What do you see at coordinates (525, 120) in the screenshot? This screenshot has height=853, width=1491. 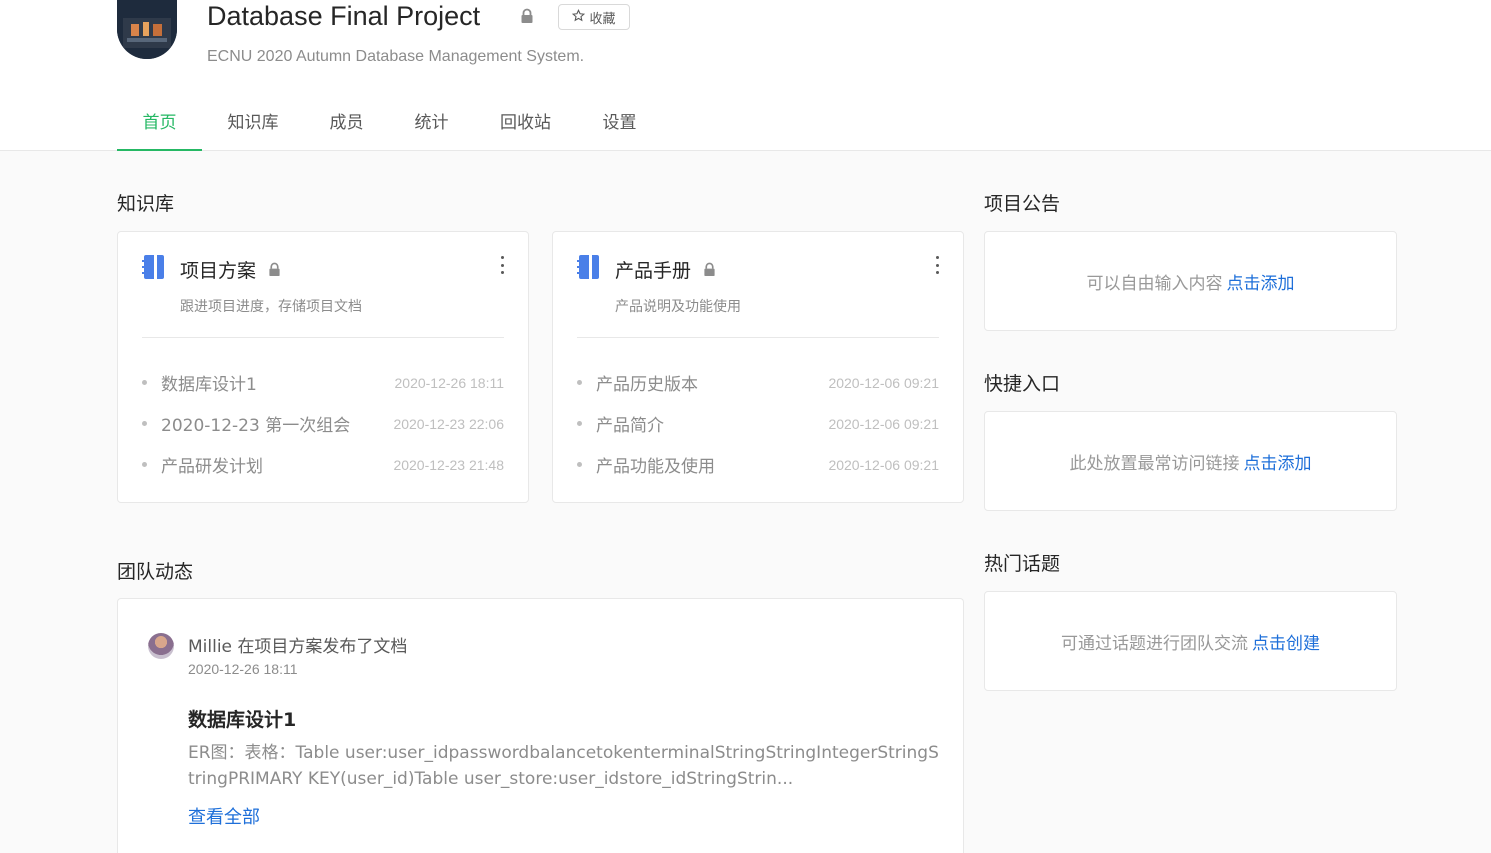 I see `tab-recycle-bin: 回收站` at bounding box center [525, 120].